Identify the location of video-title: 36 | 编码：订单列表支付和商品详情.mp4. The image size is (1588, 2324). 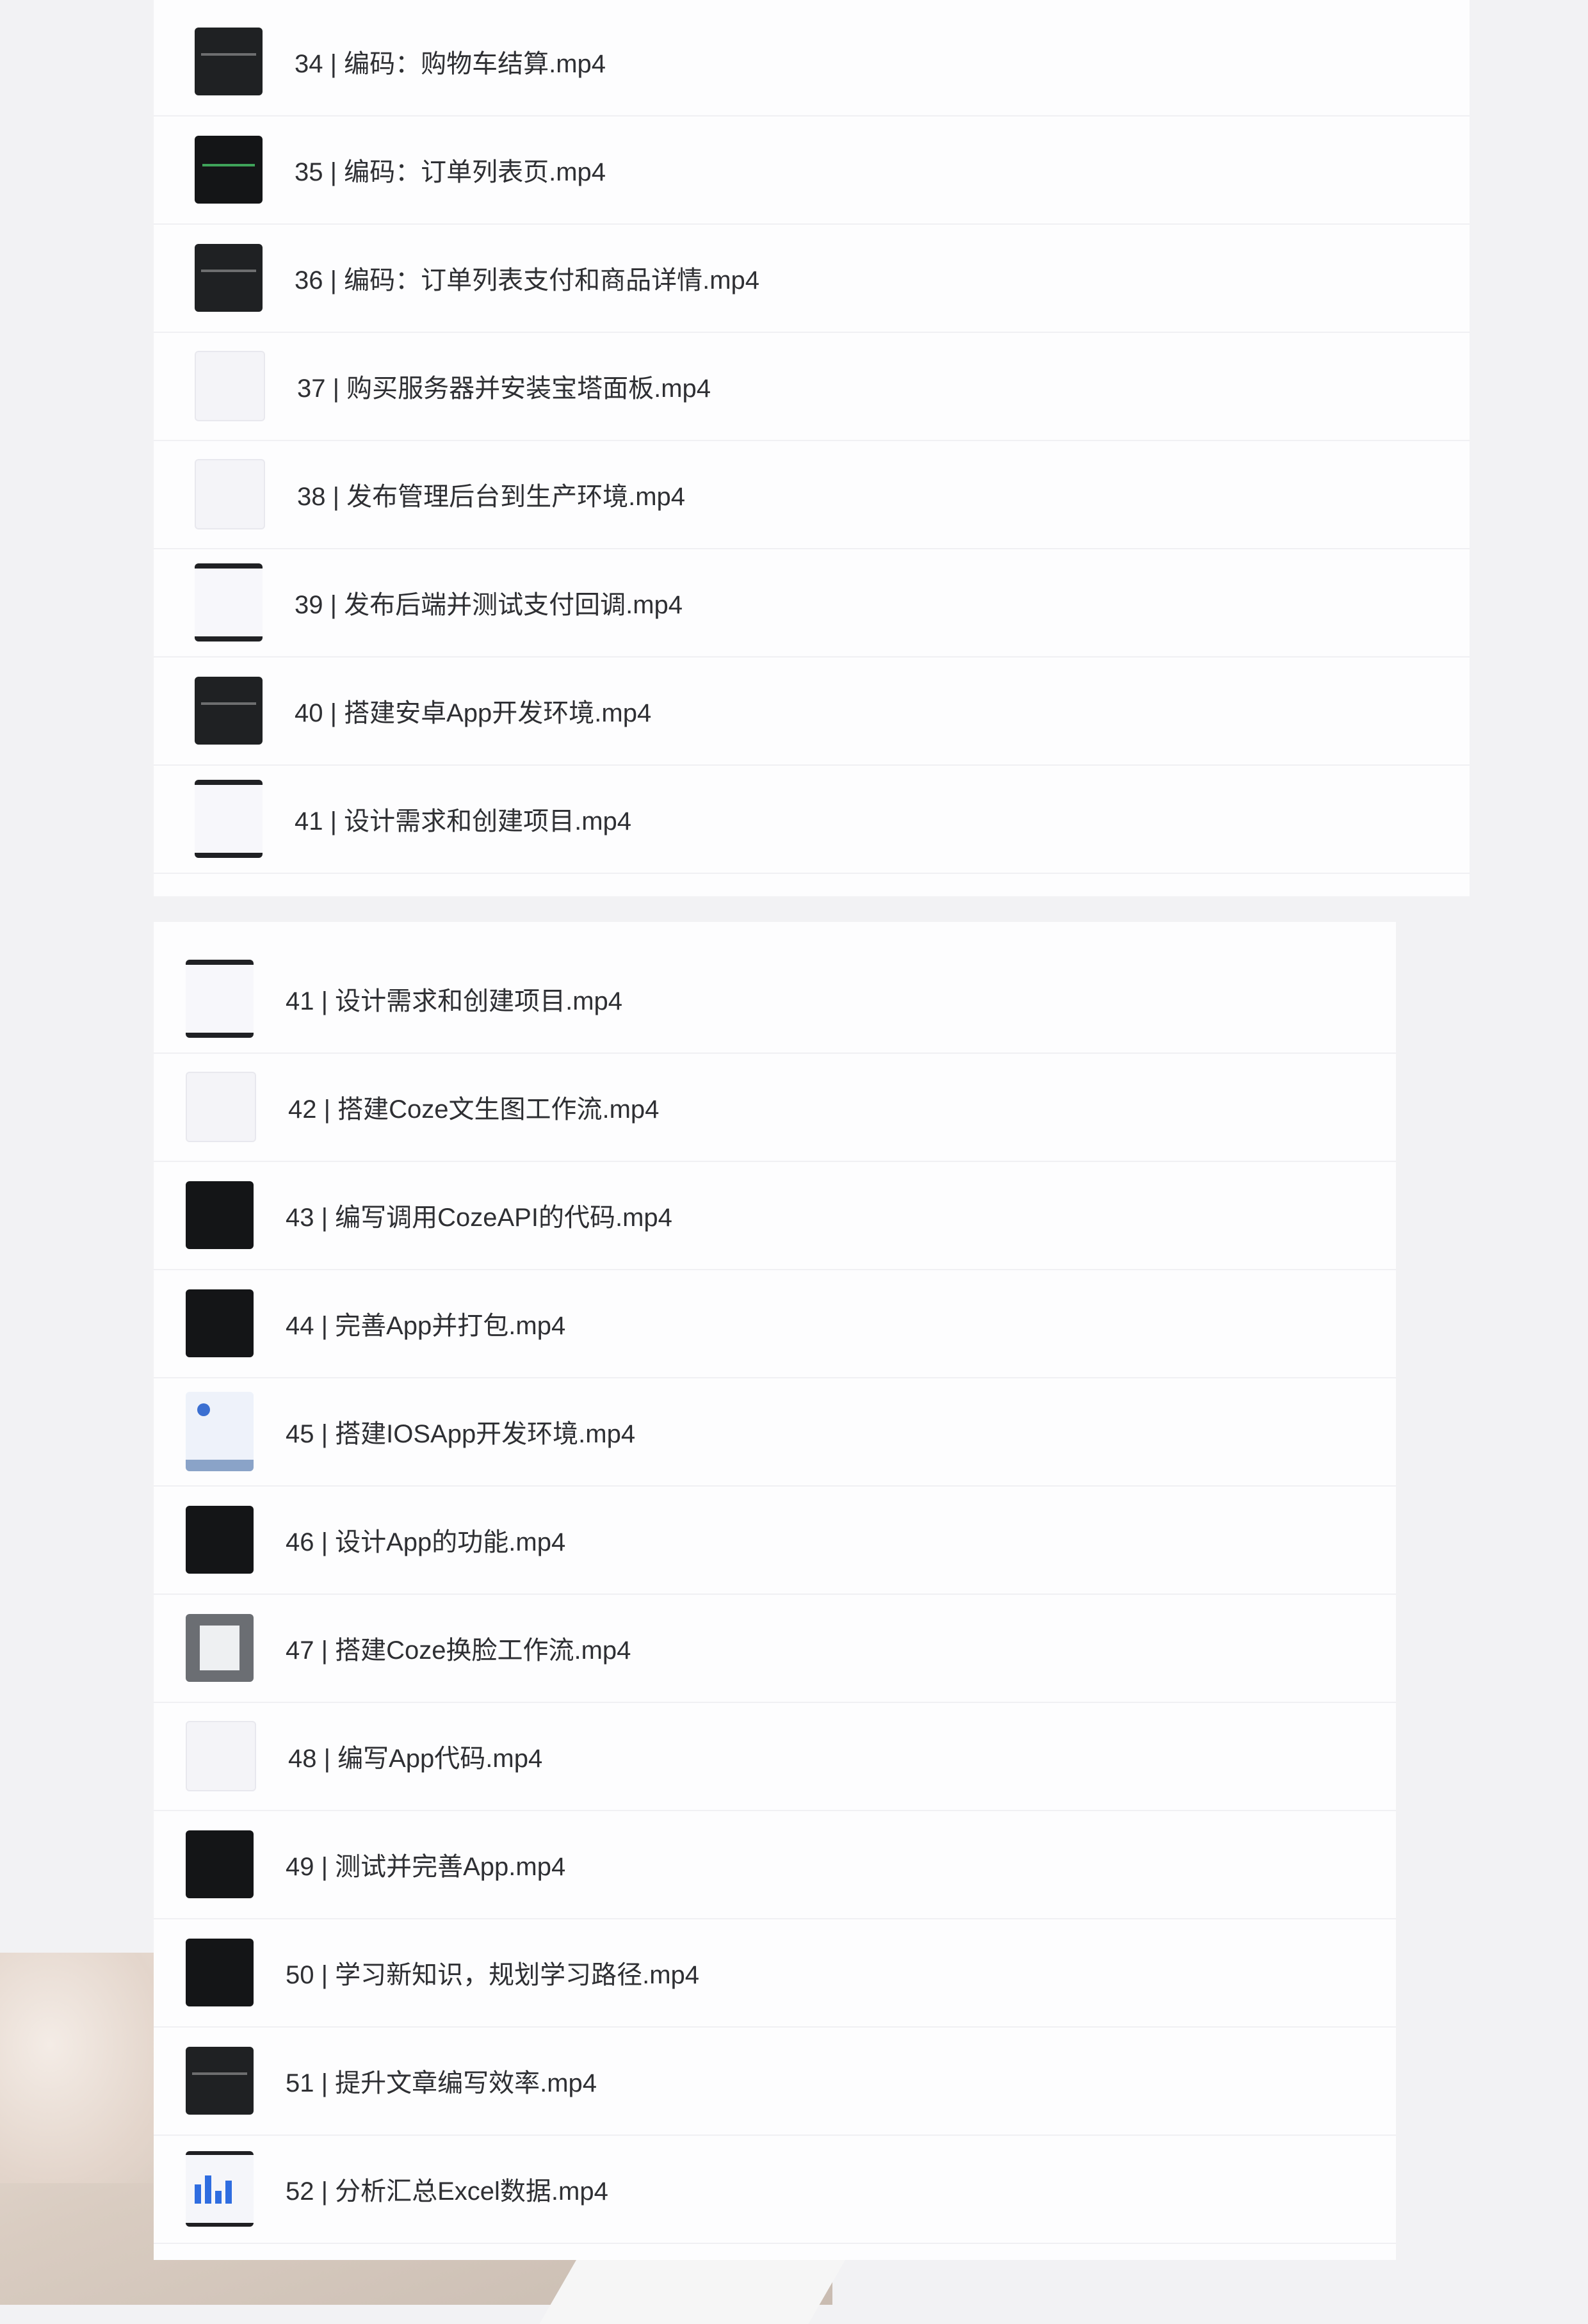
(527, 277).